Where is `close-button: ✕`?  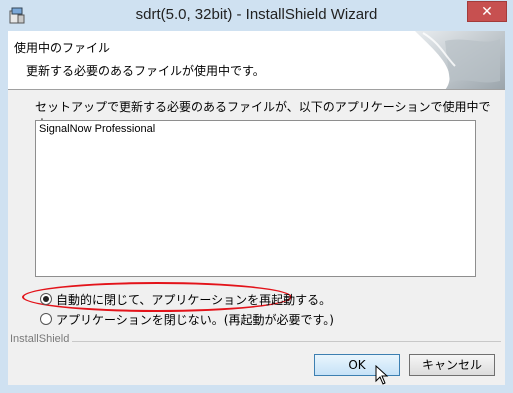 close-button: ✕ is located at coordinates (487, 11).